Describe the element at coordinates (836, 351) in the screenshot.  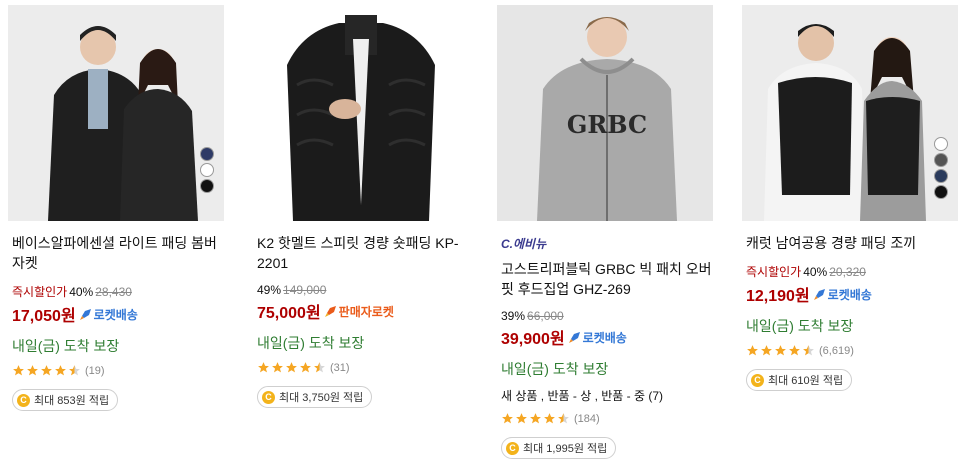
I see `review-count: (6,619)` at that location.